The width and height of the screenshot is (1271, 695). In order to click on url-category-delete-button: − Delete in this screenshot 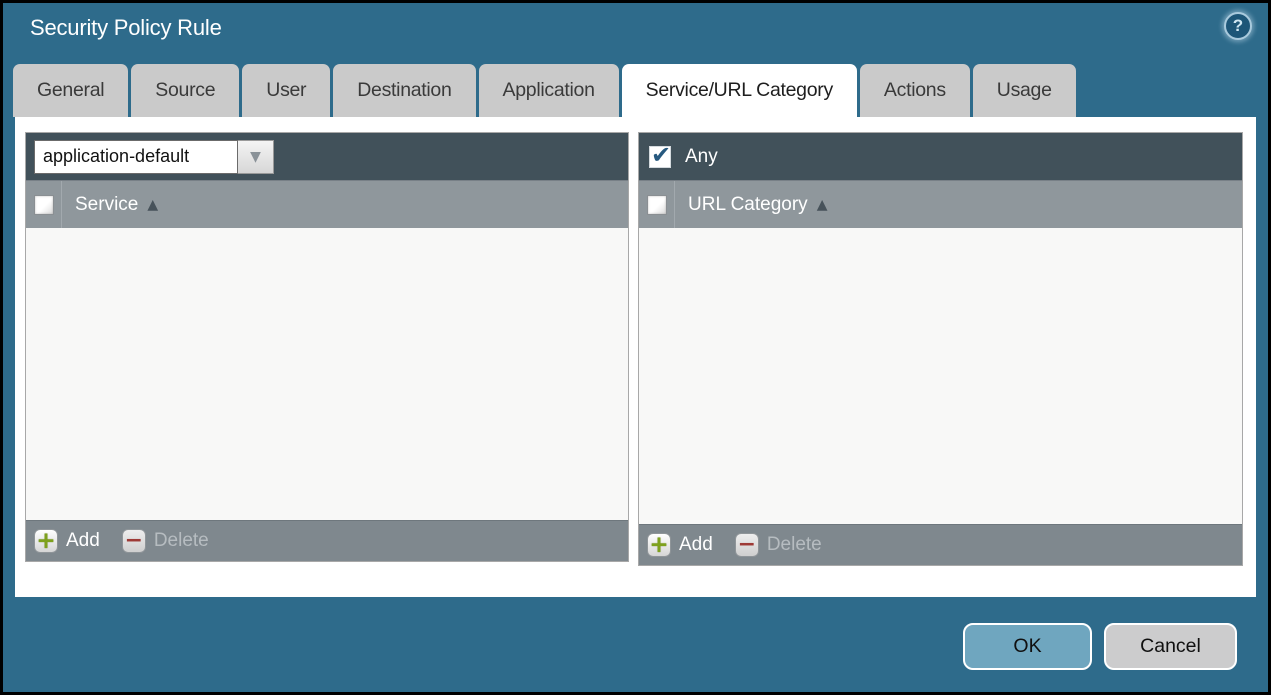, I will do `click(778, 544)`.